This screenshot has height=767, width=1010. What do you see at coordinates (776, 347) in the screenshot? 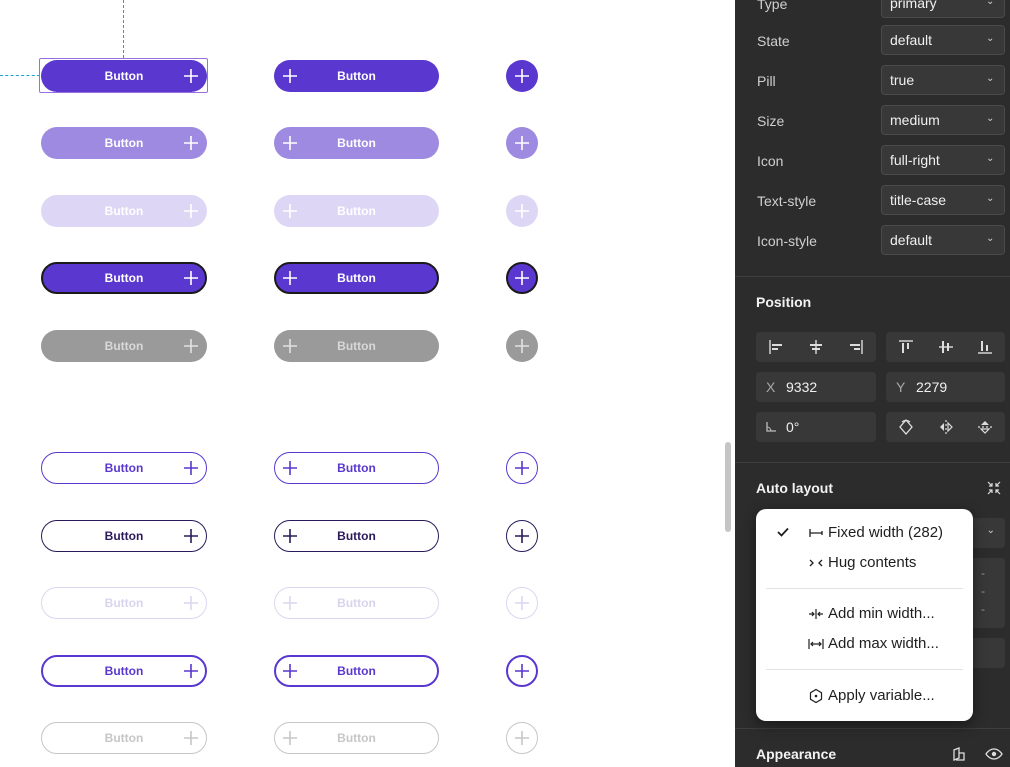
I see `align-left-button` at bounding box center [776, 347].